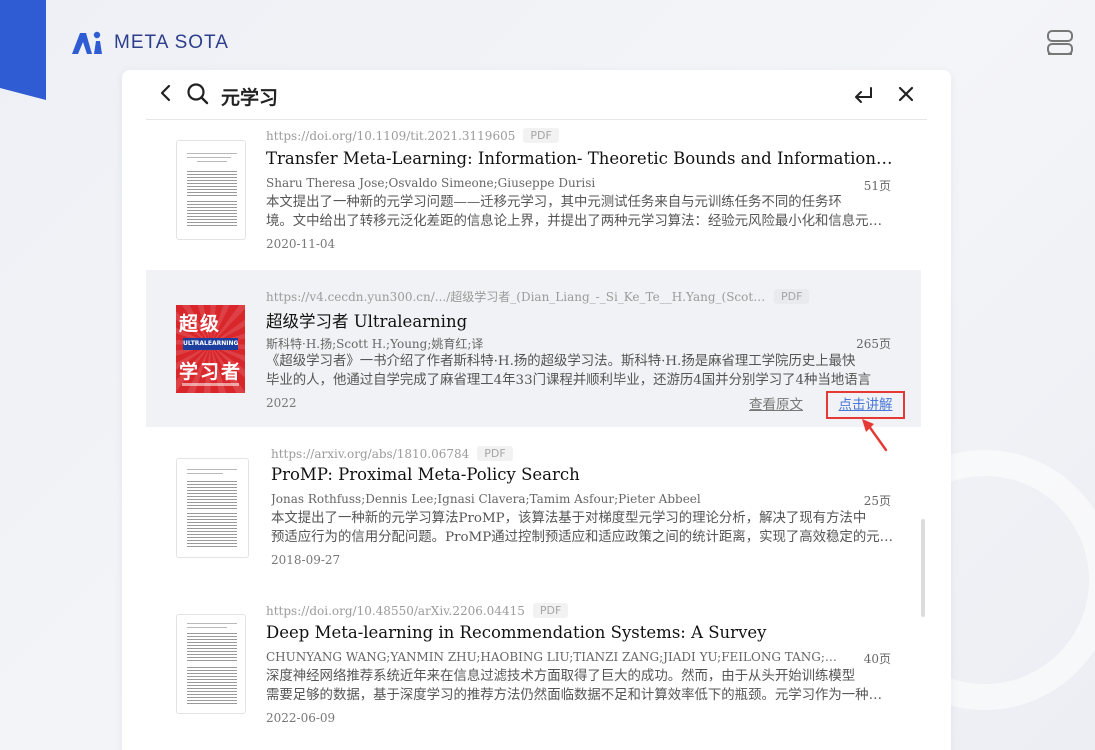 This screenshot has width=1095, height=750. Describe the element at coordinates (877, 501) in the screenshot. I see `page-count: 25页` at that location.